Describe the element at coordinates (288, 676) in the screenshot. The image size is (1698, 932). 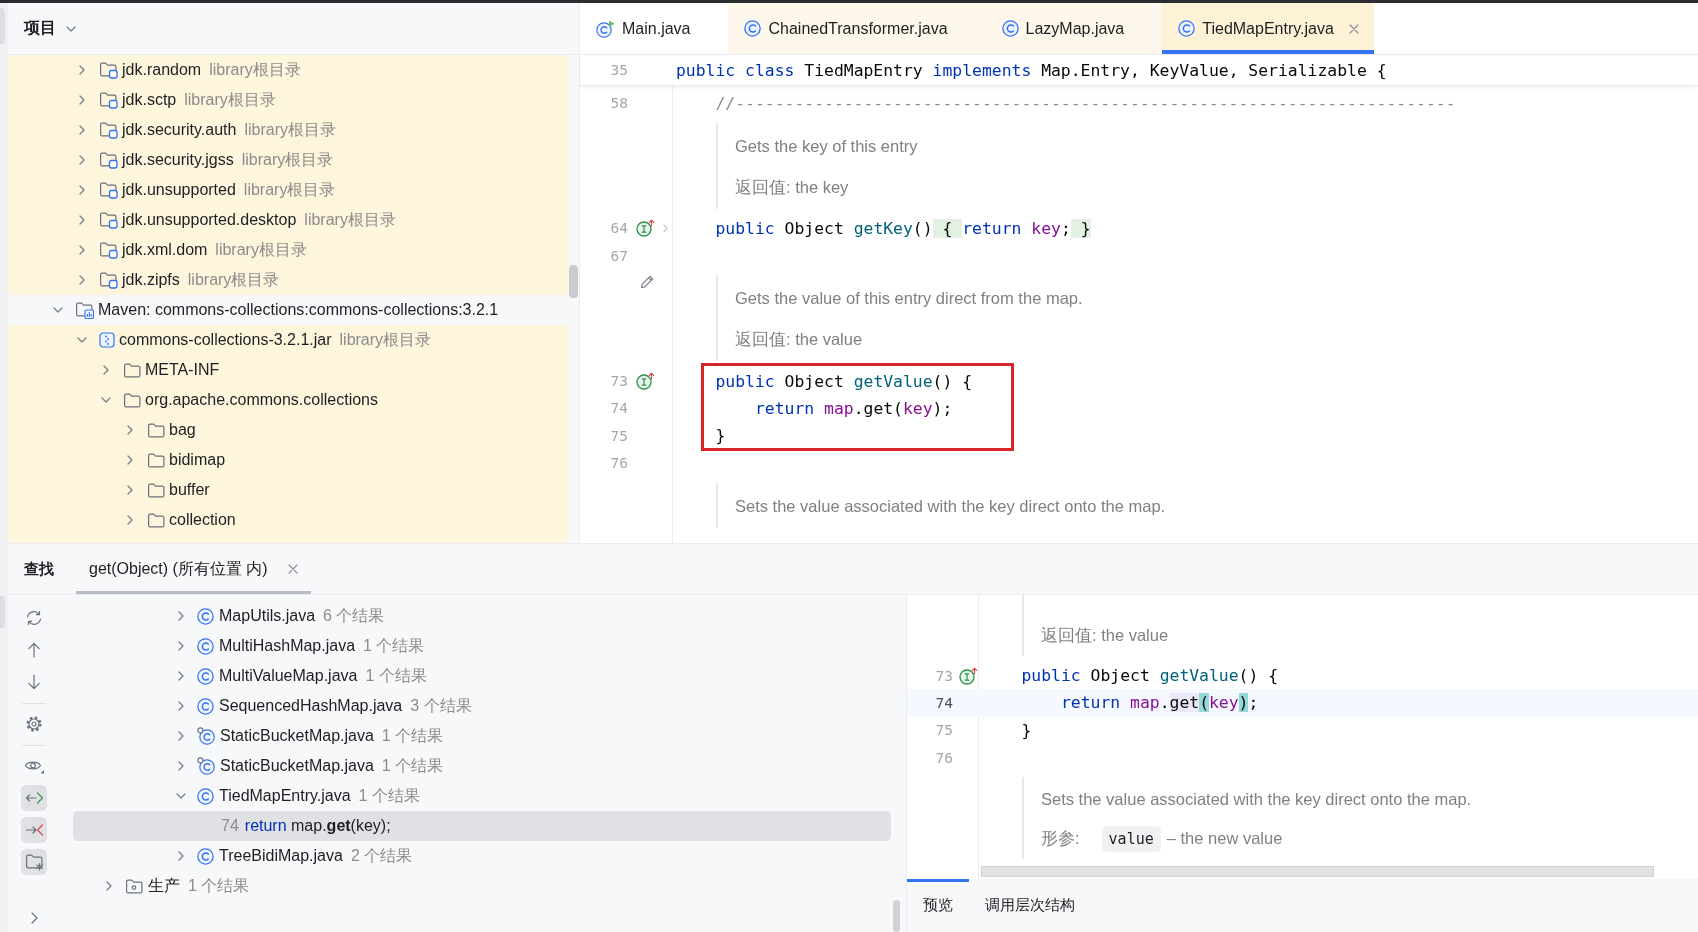
I see `result-file-name: MultiValueMap.java` at that location.